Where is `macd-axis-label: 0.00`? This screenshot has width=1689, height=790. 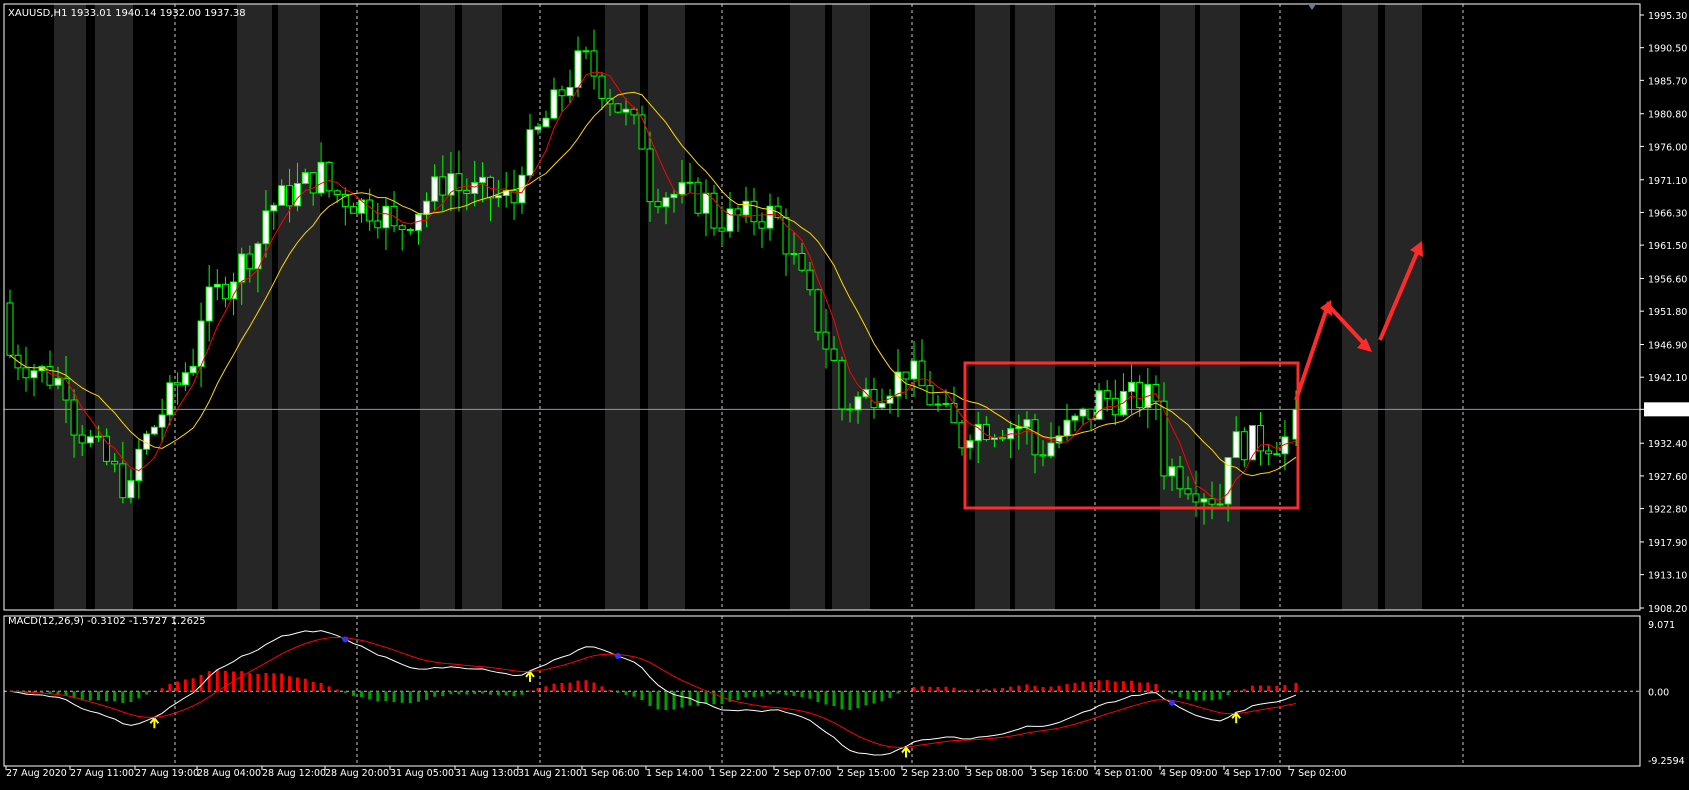
macd-axis-label: 0.00 is located at coordinates (1658, 692).